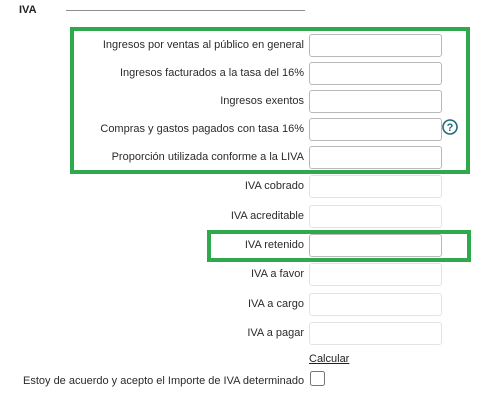  I want to click on field-label: IVA a cargo, so click(275, 304).